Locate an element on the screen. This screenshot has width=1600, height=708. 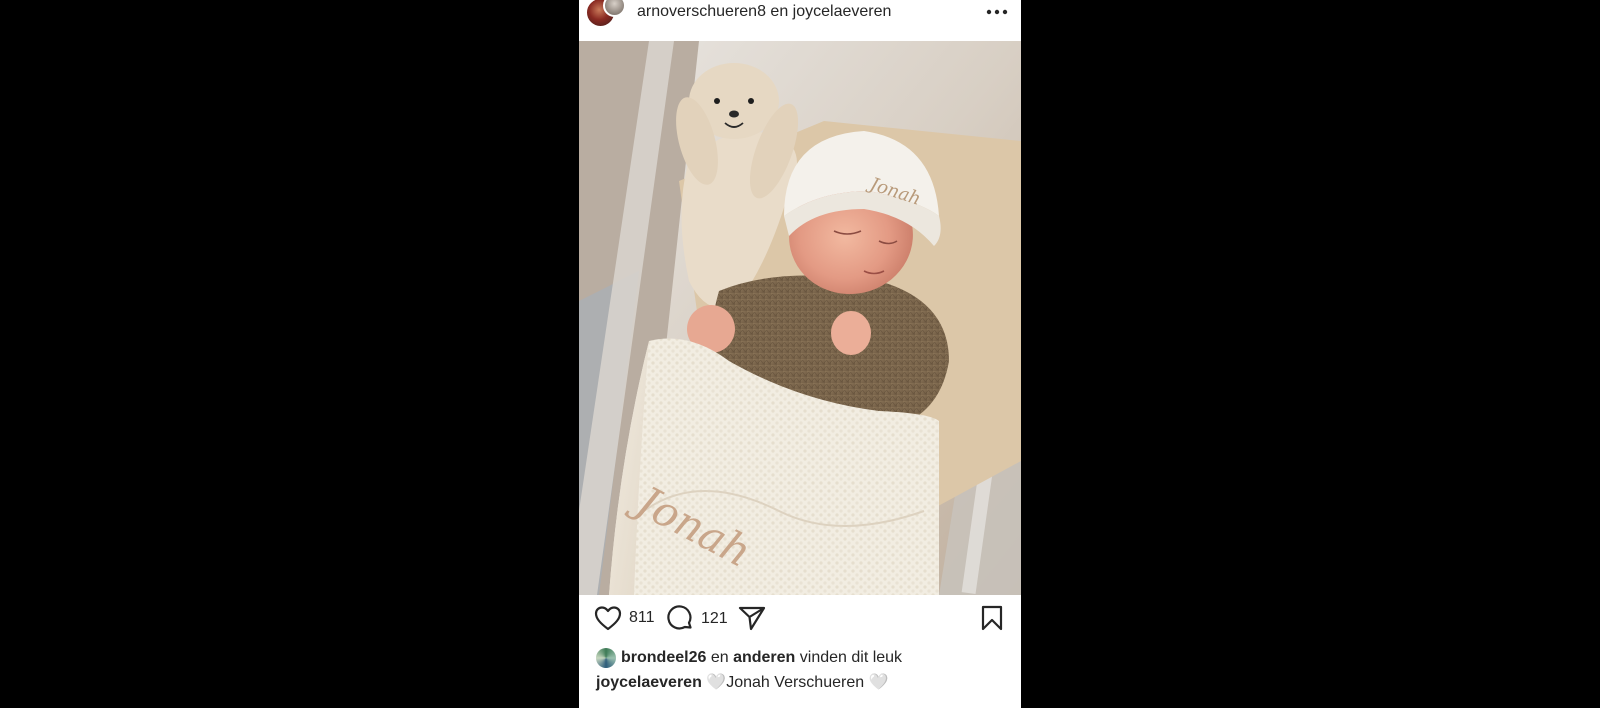
comment-button: 121 is located at coordinates (697, 618).